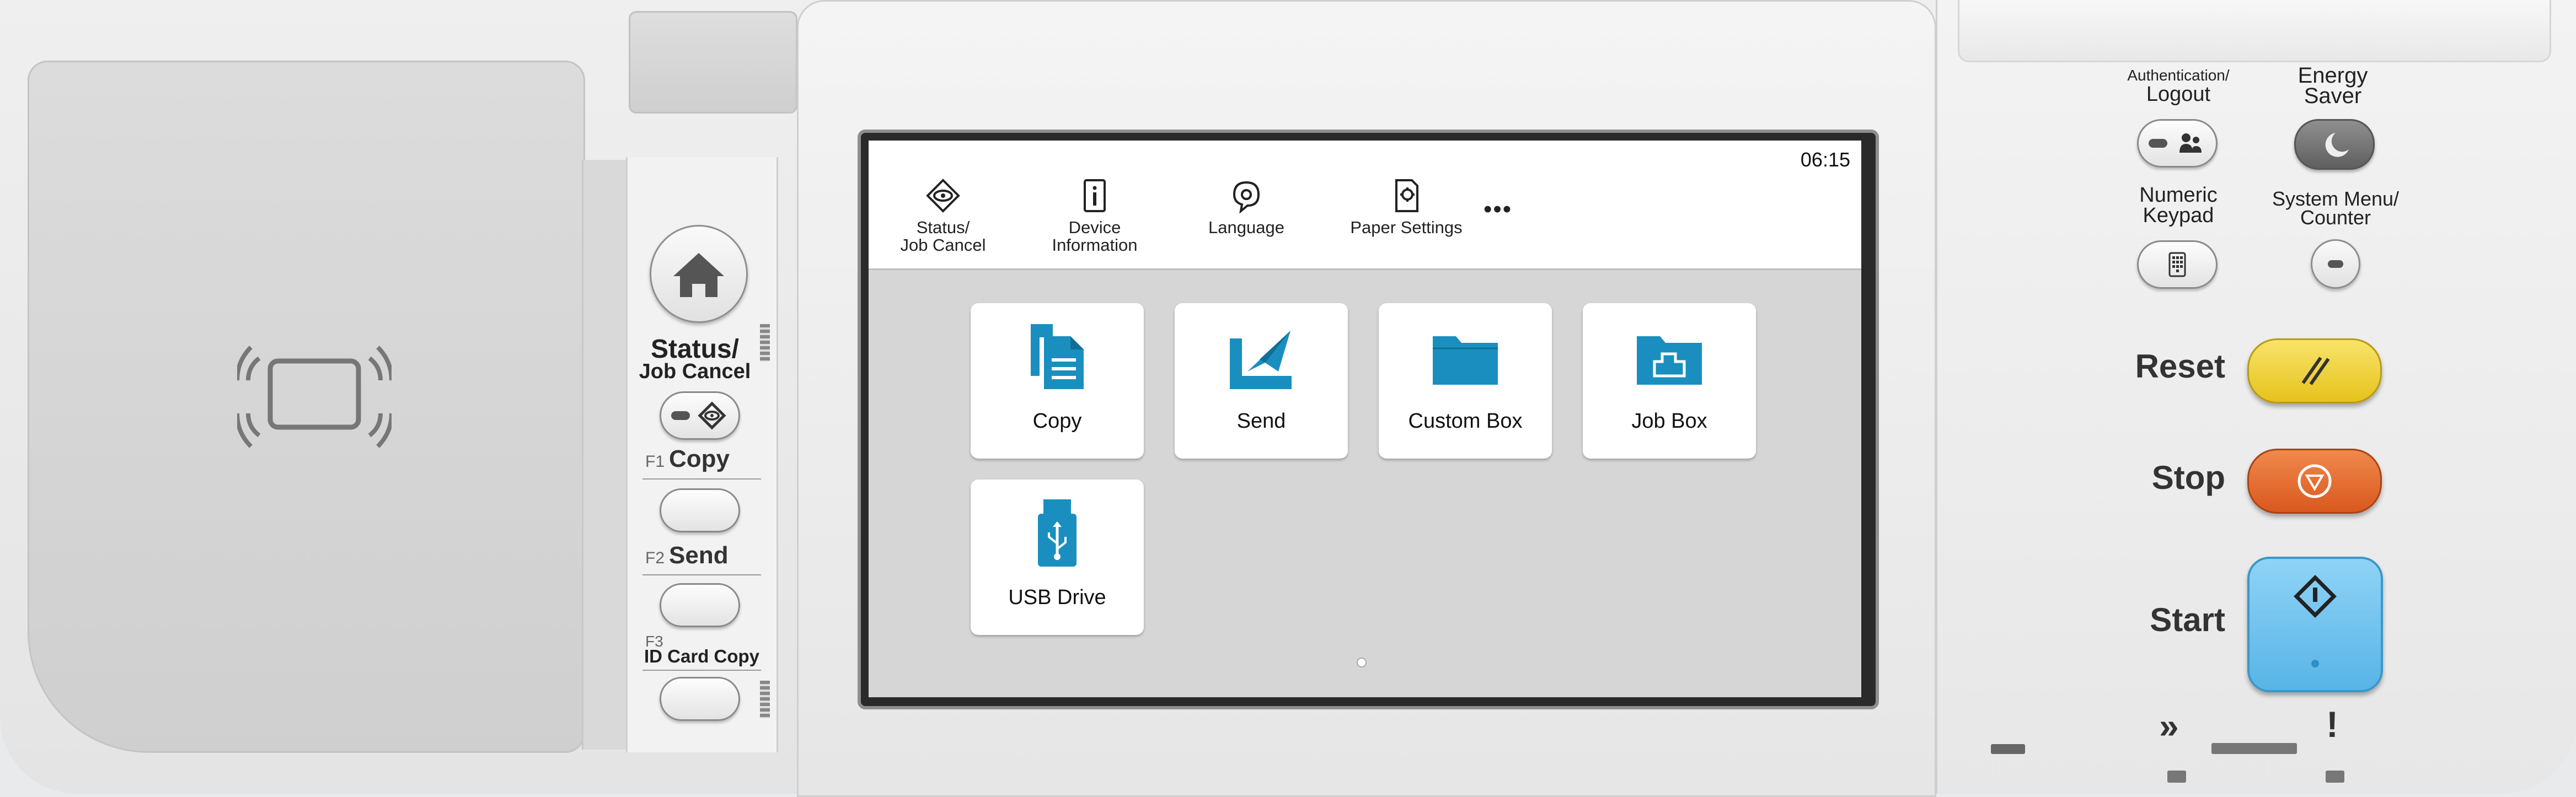  What do you see at coordinates (2188, 478) in the screenshot?
I see `stop-label: Stop` at bounding box center [2188, 478].